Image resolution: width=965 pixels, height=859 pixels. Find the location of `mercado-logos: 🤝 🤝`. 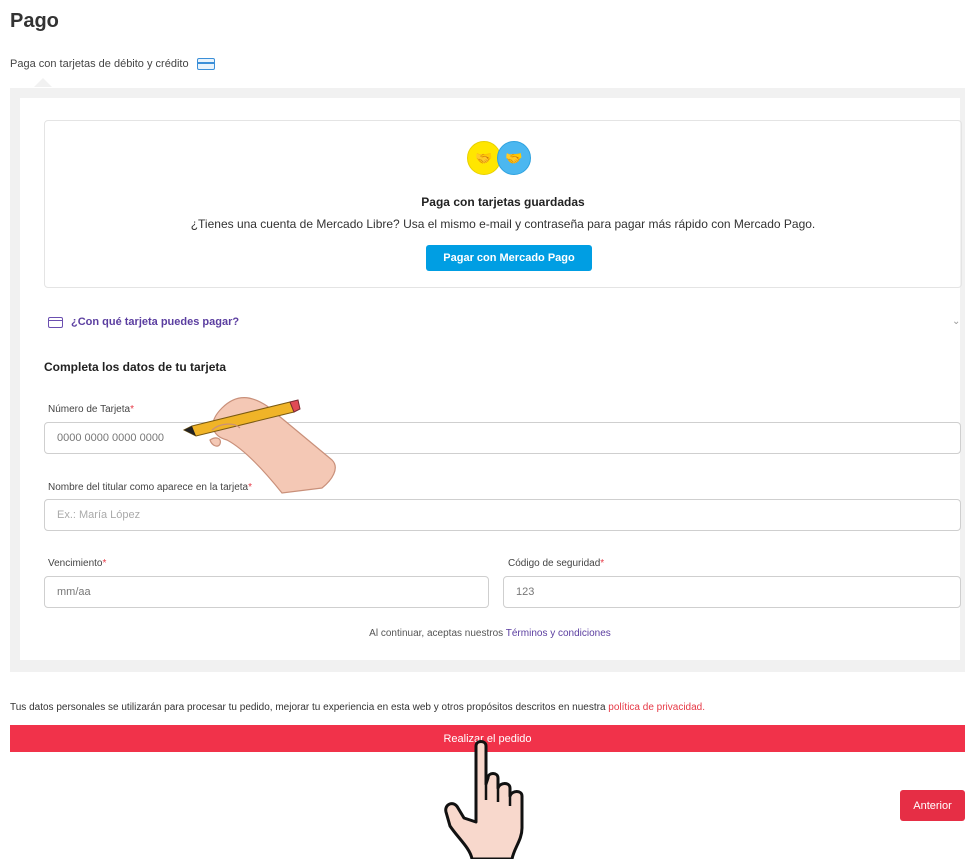

mercado-logos: 🤝 🤝 is located at coordinates (499, 158).